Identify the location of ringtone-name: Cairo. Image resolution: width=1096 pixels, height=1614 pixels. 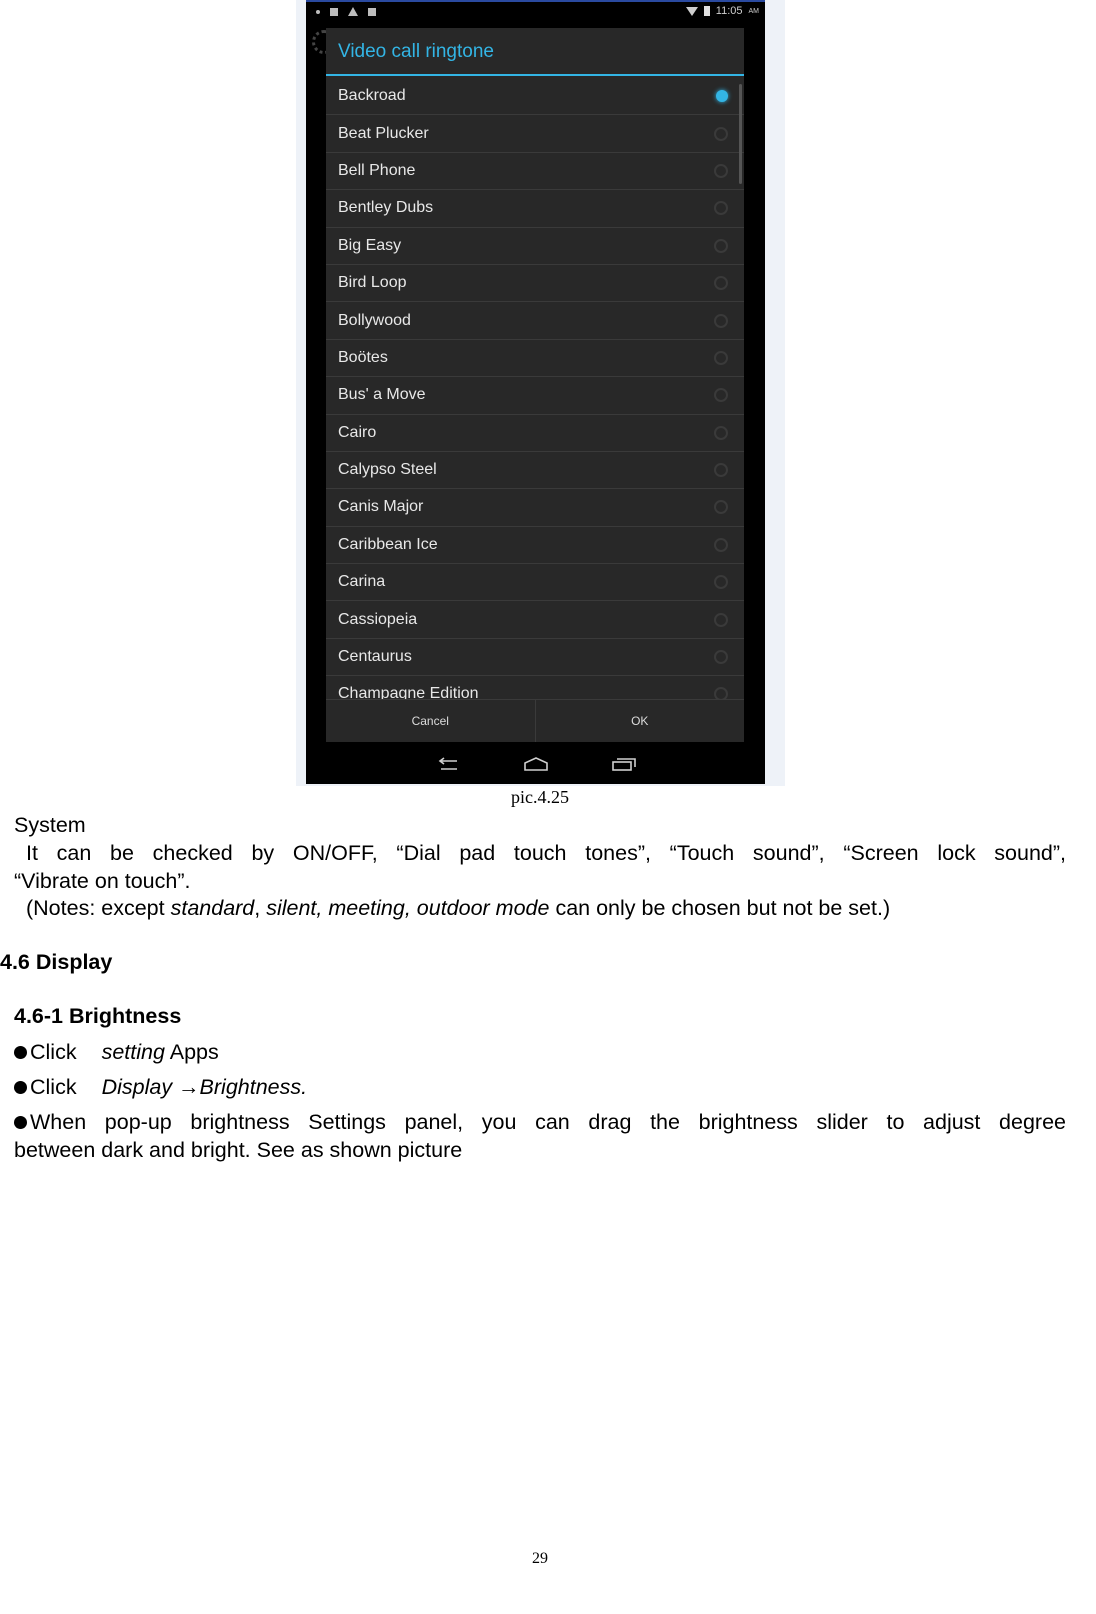
(357, 432).